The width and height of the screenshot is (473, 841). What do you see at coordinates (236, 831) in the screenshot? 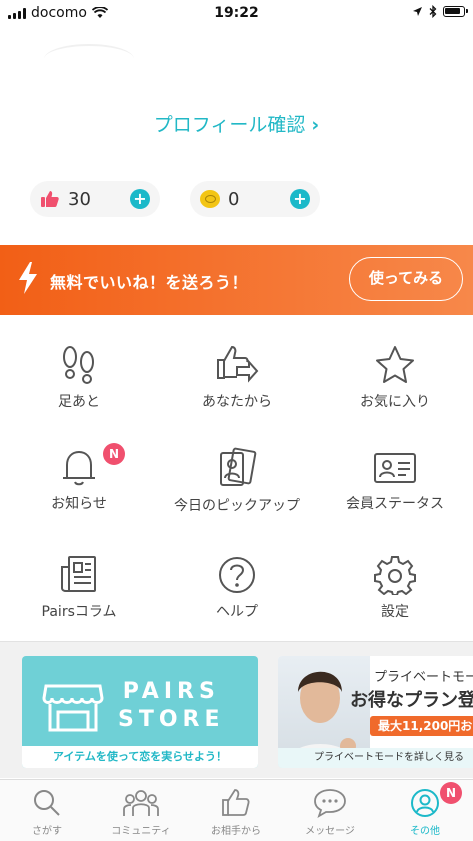
I see `tab-label: お相手から` at bounding box center [236, 831].